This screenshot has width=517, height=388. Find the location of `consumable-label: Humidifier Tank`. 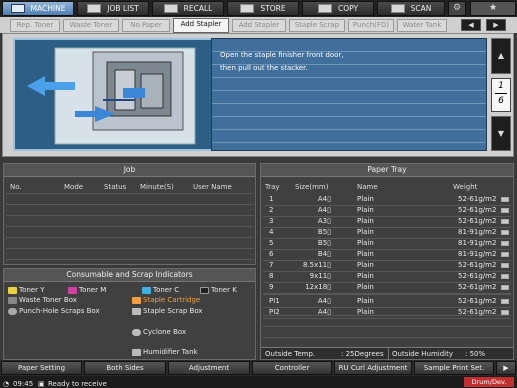

consumable-label: Humidifier Tank is located at coordinates (170, 352).